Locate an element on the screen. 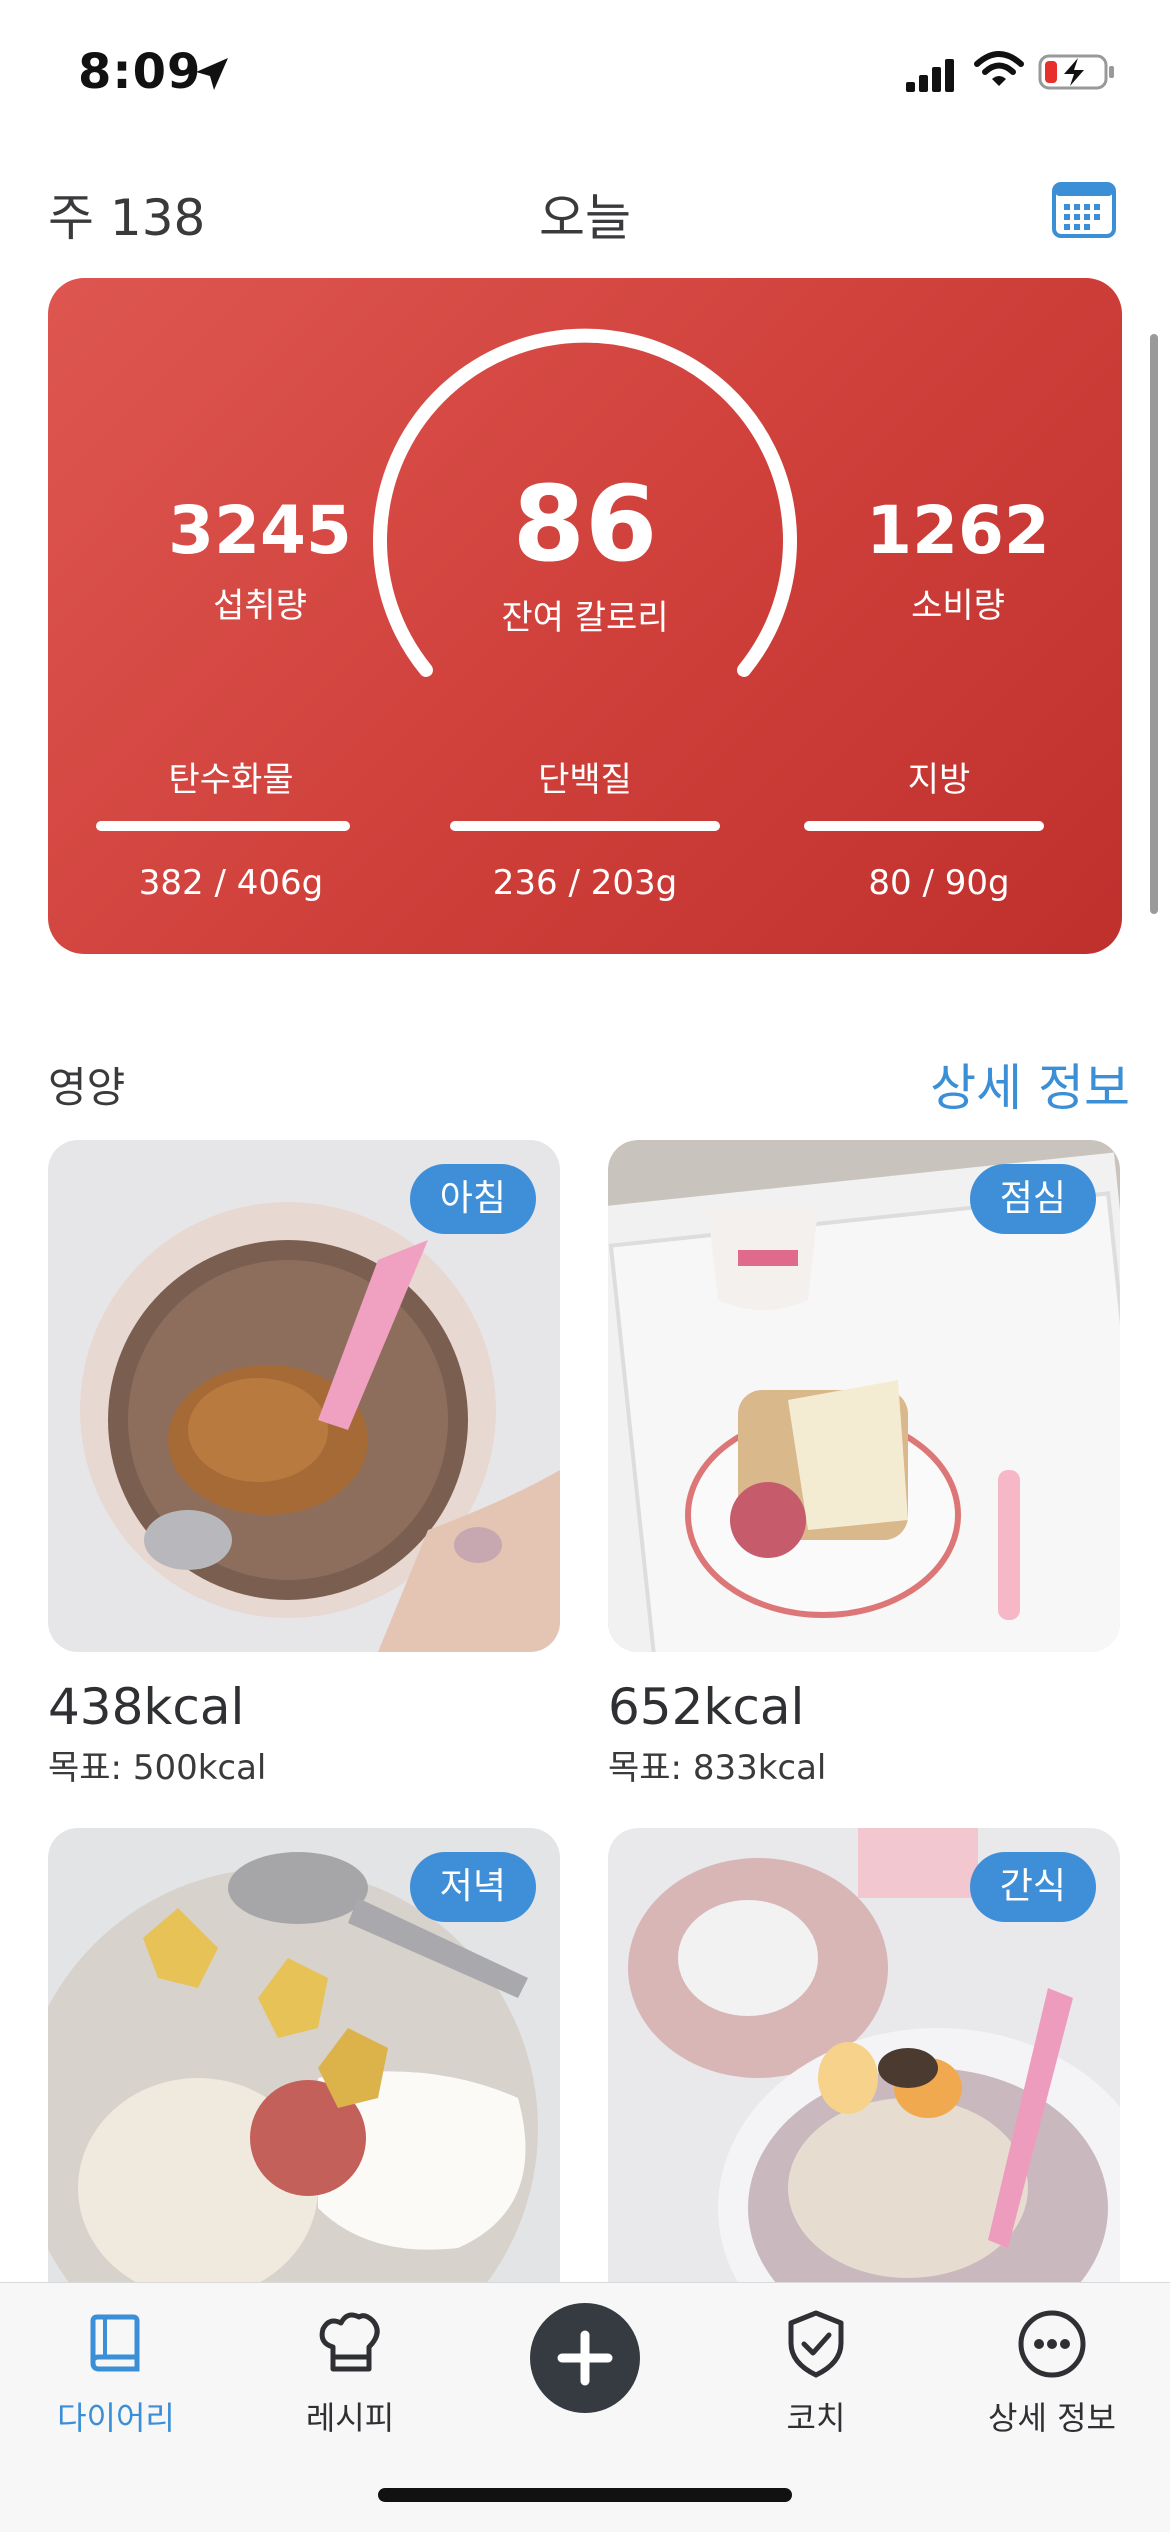  meal-type-badge: 저녁 is located at coordinates (472, 1887).